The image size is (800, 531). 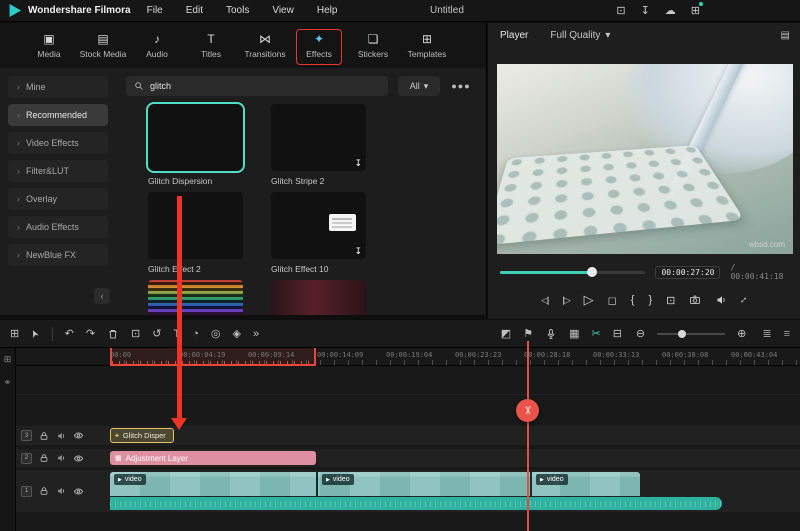 I want to click on split-scissors-button: ✂, so click(x=527, y=410).